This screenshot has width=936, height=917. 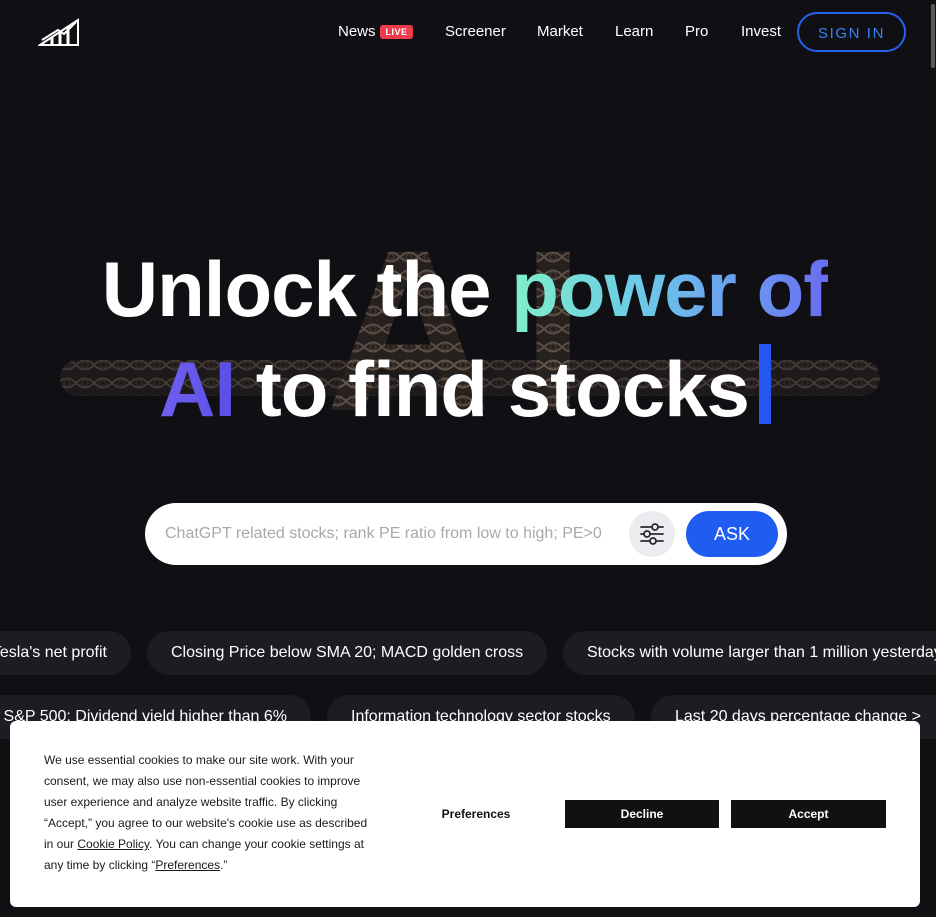 I want to click on suggestion-chip: Tesla's net profit, so click(x=65, y=653).